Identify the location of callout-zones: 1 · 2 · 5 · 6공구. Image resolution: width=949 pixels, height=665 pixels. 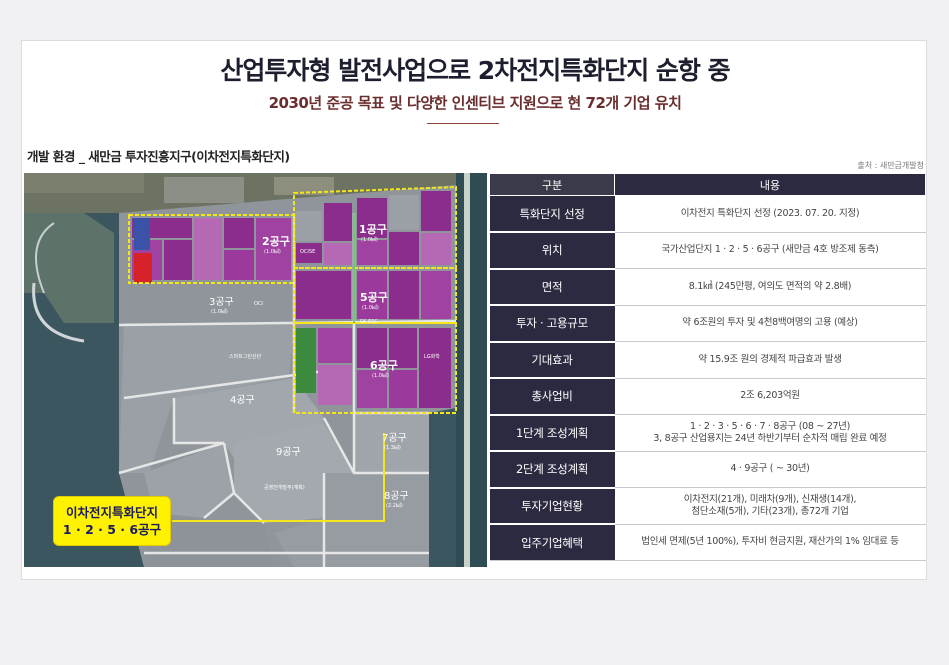
(112, 529).